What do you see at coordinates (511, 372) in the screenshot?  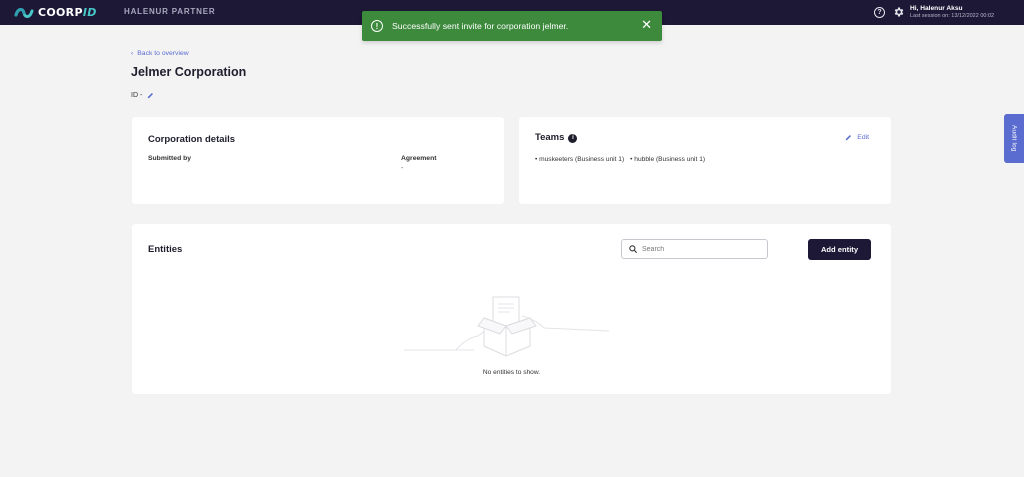 I see `empty-state-text: No entities to show.` at bounding box center [511, 372].